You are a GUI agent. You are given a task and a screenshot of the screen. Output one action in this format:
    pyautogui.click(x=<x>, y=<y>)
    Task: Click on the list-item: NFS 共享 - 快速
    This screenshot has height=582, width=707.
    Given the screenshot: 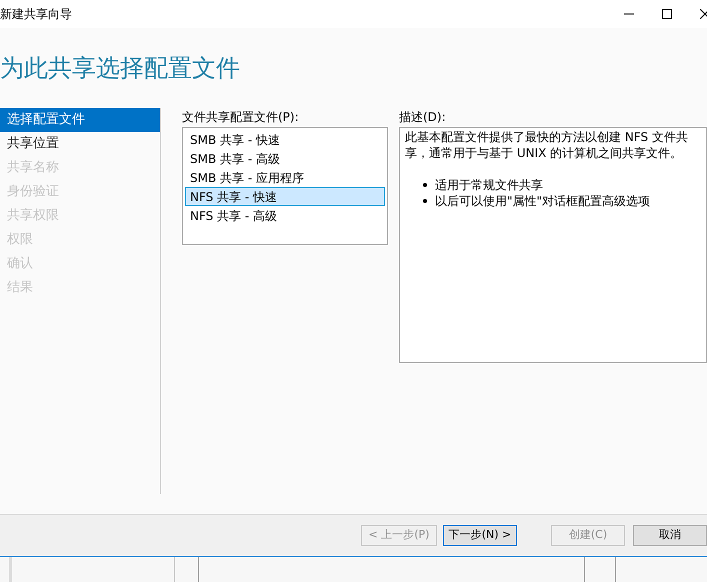 What is the action you would take?
    pyautogui.click(x=285, y=196)
    